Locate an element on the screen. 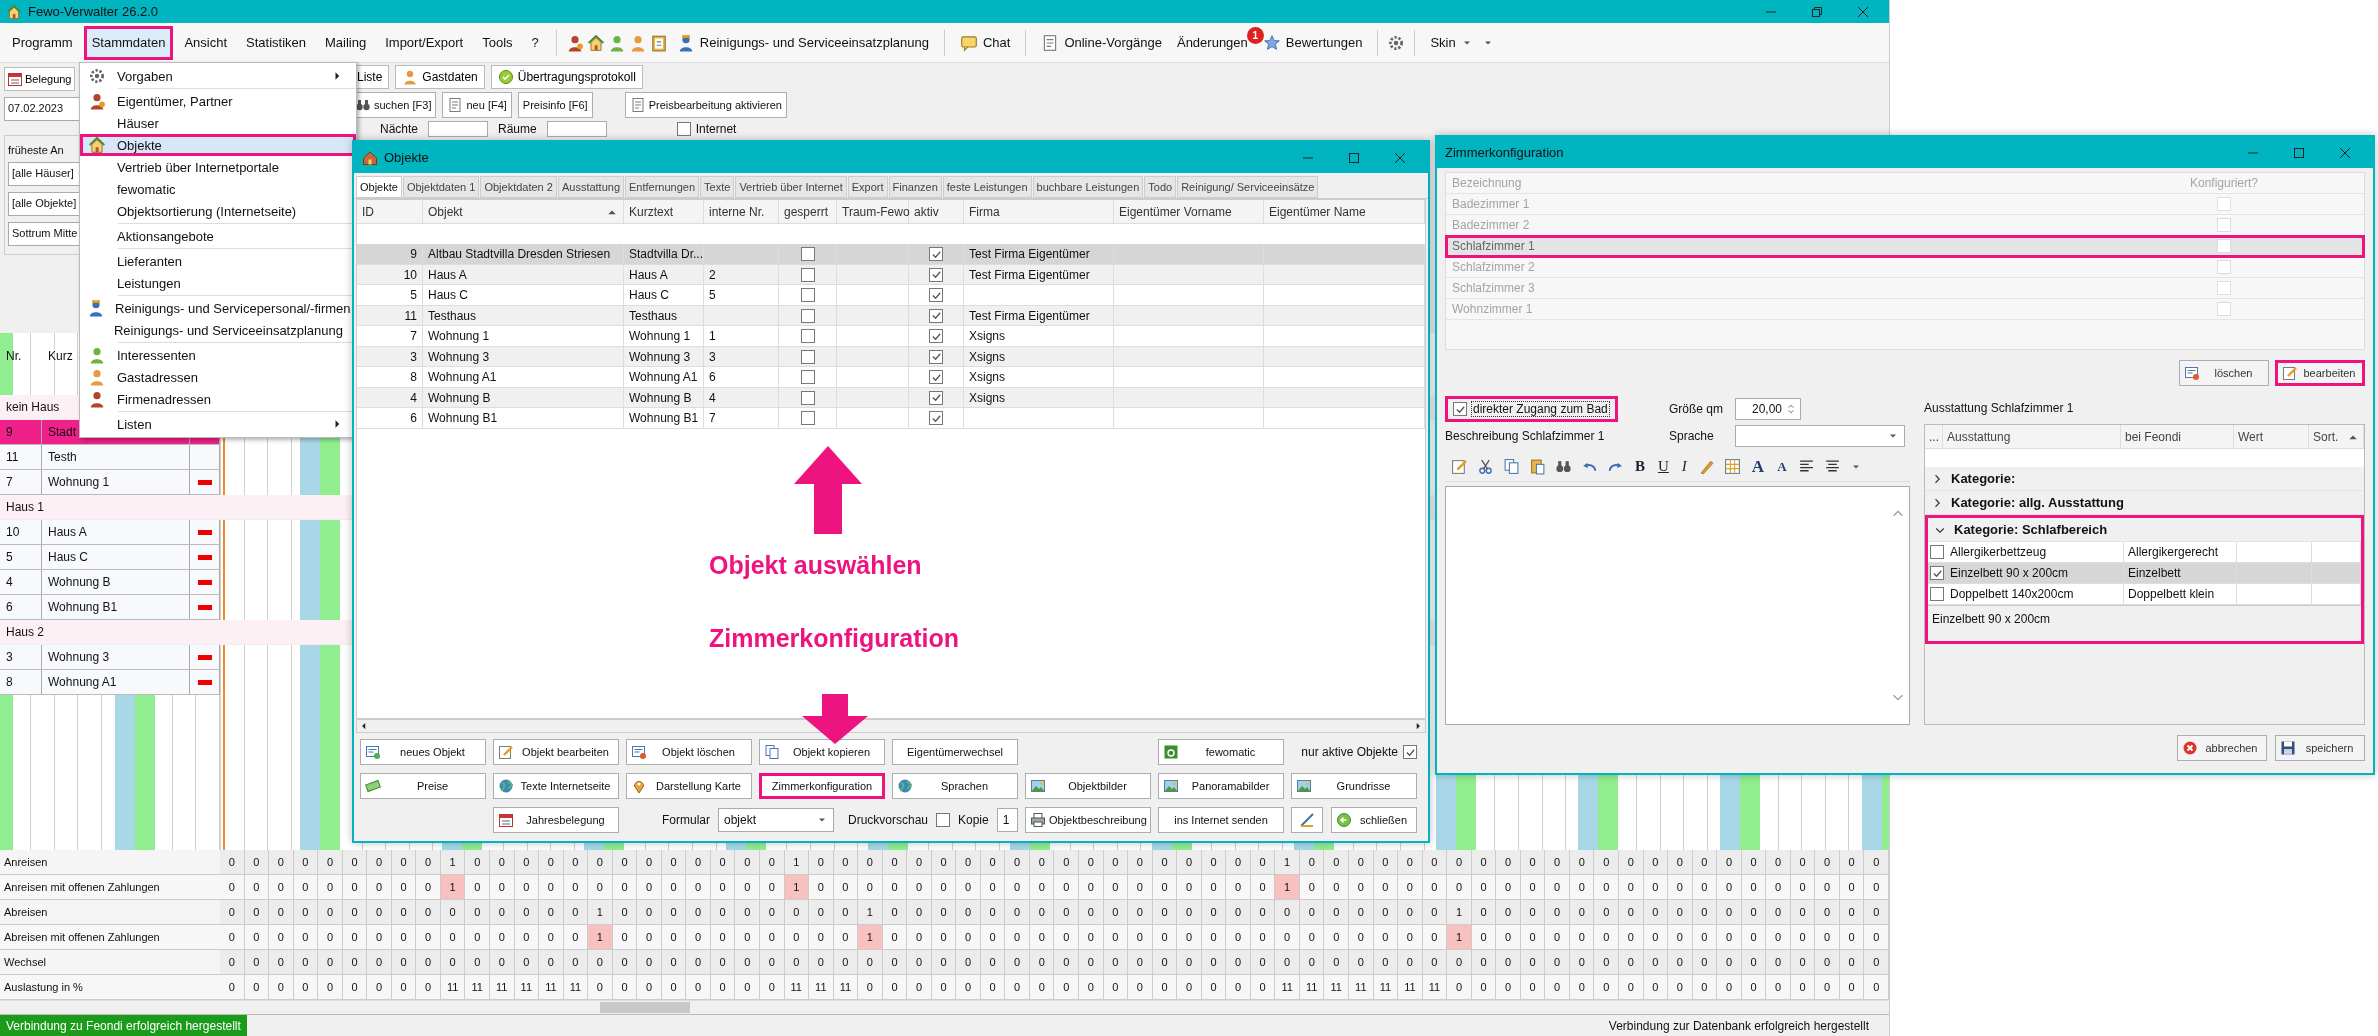  table-cell: Allergikergerecht is located at coordinates (2180, 552).